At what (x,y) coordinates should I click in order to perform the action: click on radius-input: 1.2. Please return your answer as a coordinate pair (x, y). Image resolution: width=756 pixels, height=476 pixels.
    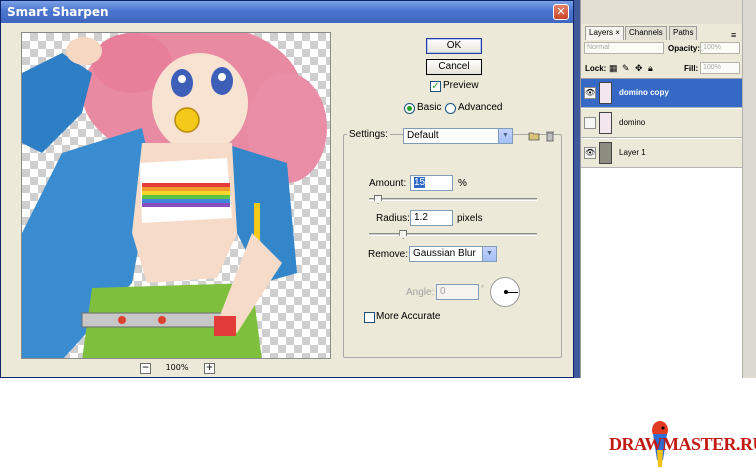
    Looking at the image, I should click on (431, 218).